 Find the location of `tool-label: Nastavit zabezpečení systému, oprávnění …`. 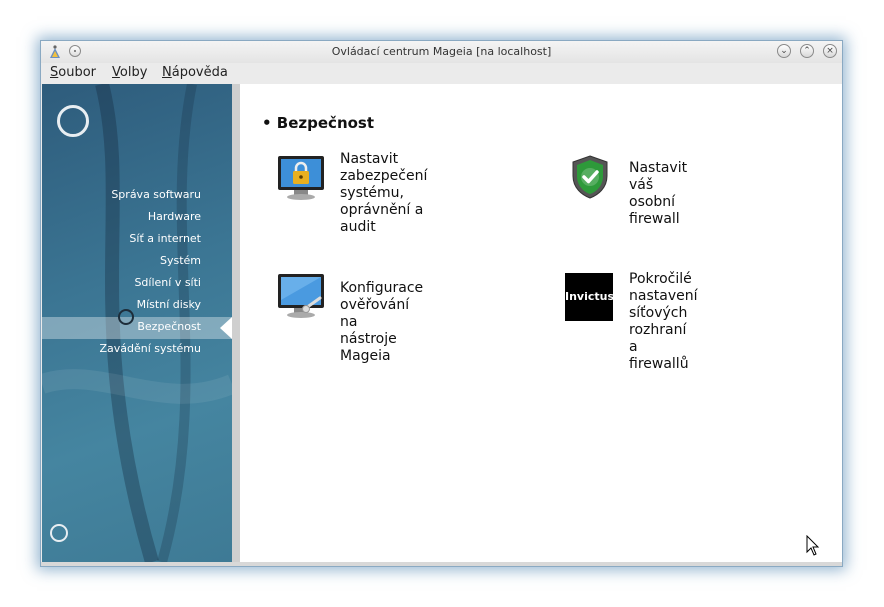

tool-label: Nastavit zabezpečení systému, oprávnění … is located at coordinates (384, 193).